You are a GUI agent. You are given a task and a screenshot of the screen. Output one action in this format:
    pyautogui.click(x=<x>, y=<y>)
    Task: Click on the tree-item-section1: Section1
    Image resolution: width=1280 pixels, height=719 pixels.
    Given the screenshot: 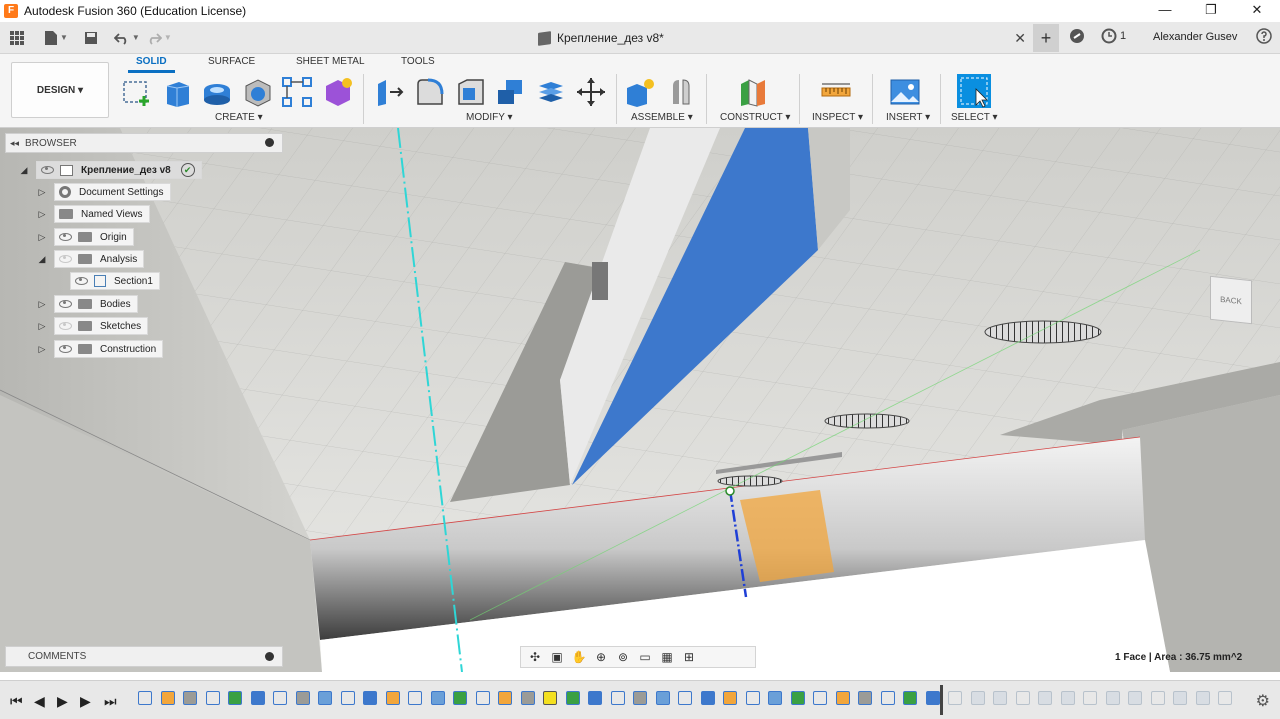 What is the action you would take?
    pyautogui.click(x=112, y=281)
    